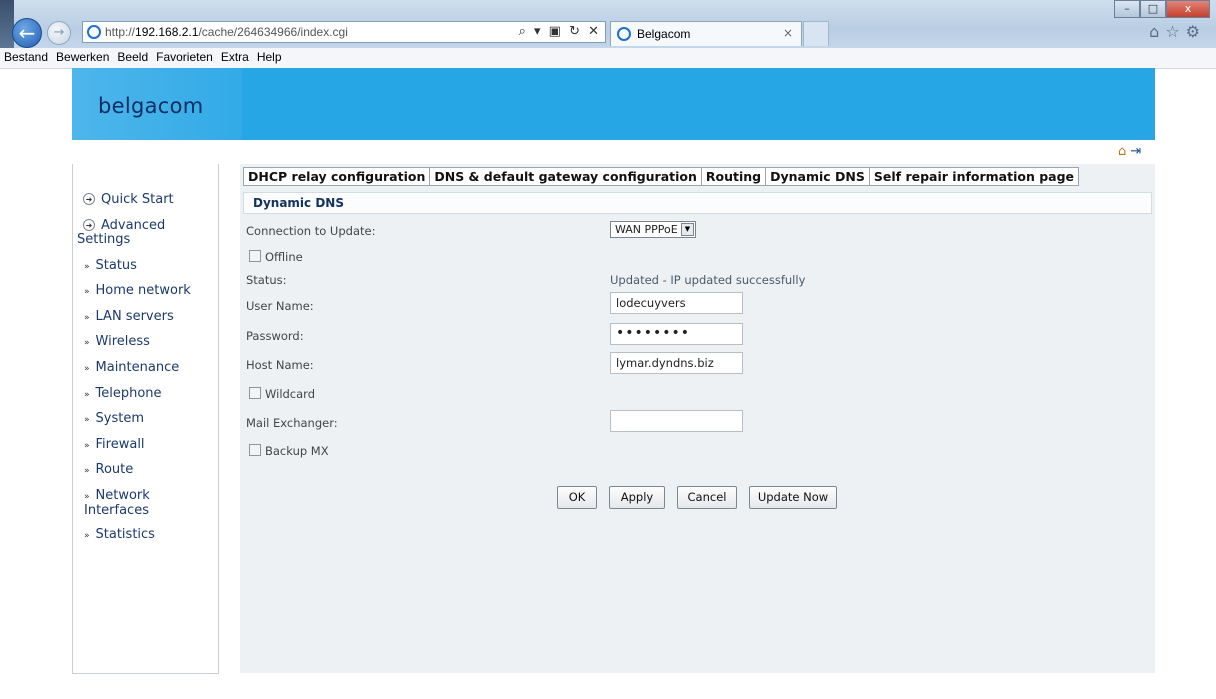 The height and width of the screenshot is (699, 1216). I want to click on dropdown-arrow-icon: ▼, so click(687, 229).